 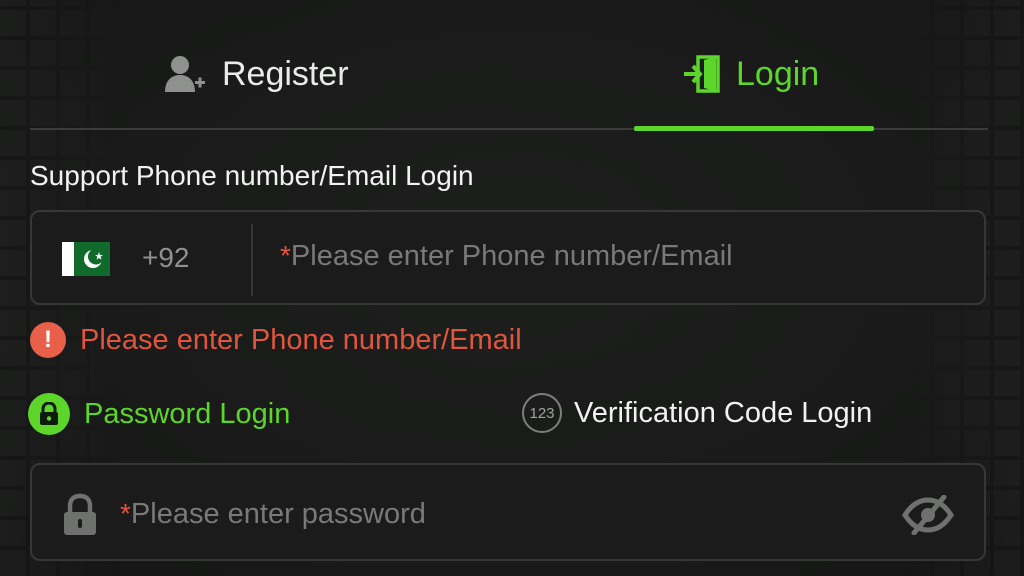 What do you see at coordinates (620, 259) in the screenshot?
I see `phone-email-input` at bounding box center [620, 259].